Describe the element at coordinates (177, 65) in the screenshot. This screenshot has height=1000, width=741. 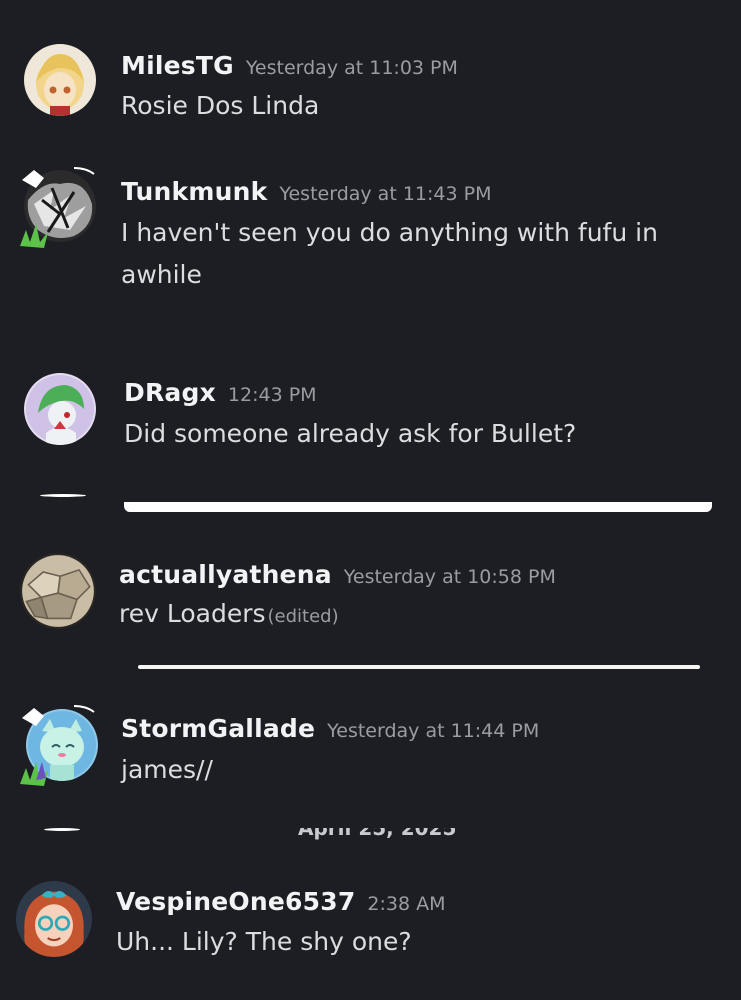
I see `username: MilesTG` at that location.